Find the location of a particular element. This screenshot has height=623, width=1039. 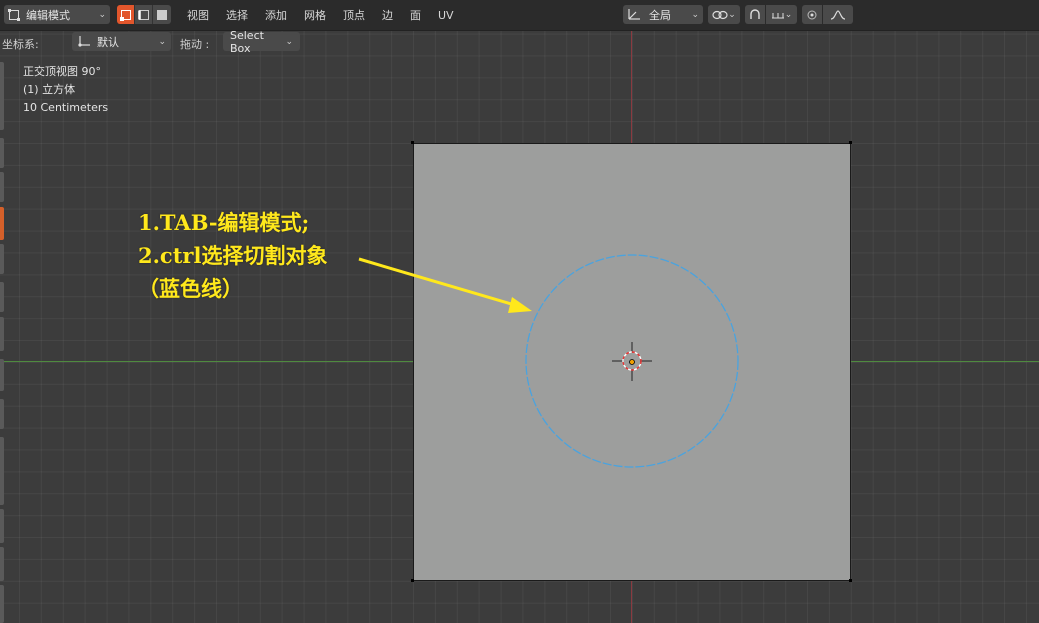

menu-mesh: 网格 is located at coordinates (315, 15).